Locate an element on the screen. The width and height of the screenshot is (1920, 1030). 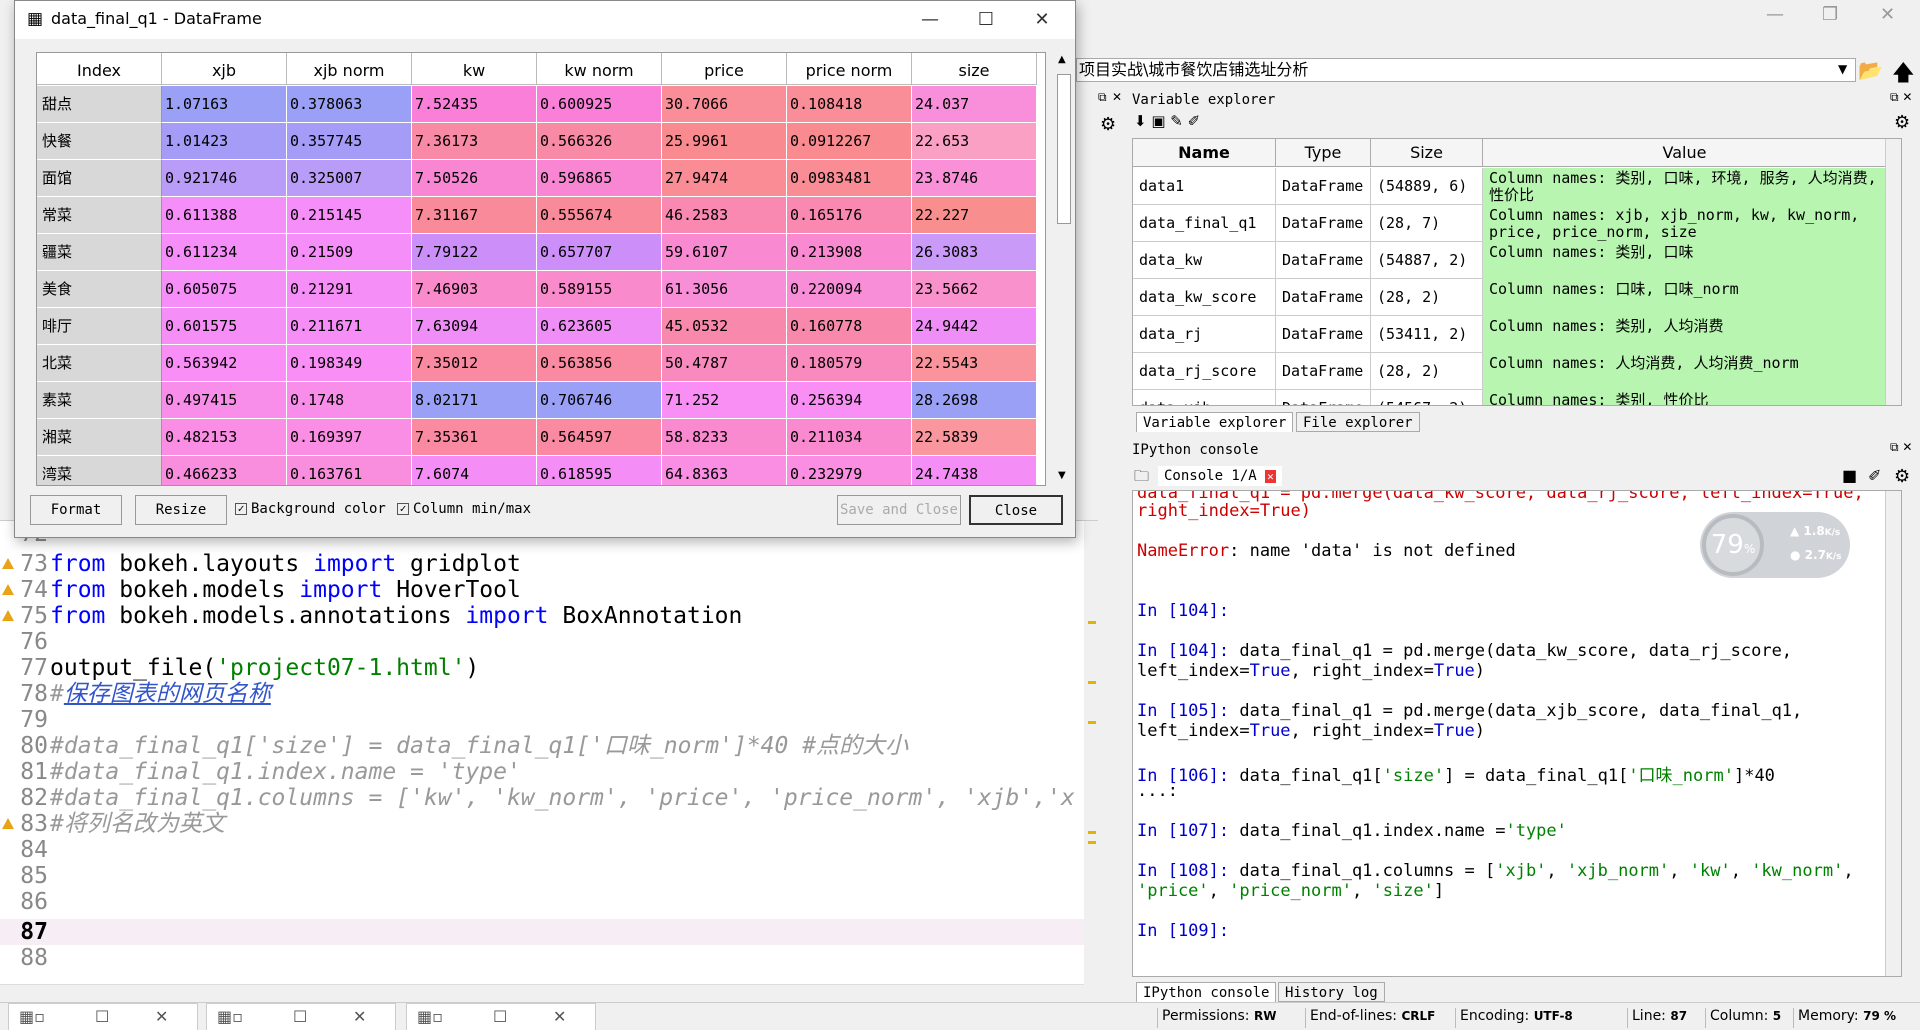
dialog-titlebar: ▦ data_final_q1 - DataFrame — ☐ ✕ is located at coordinates (545, 20).